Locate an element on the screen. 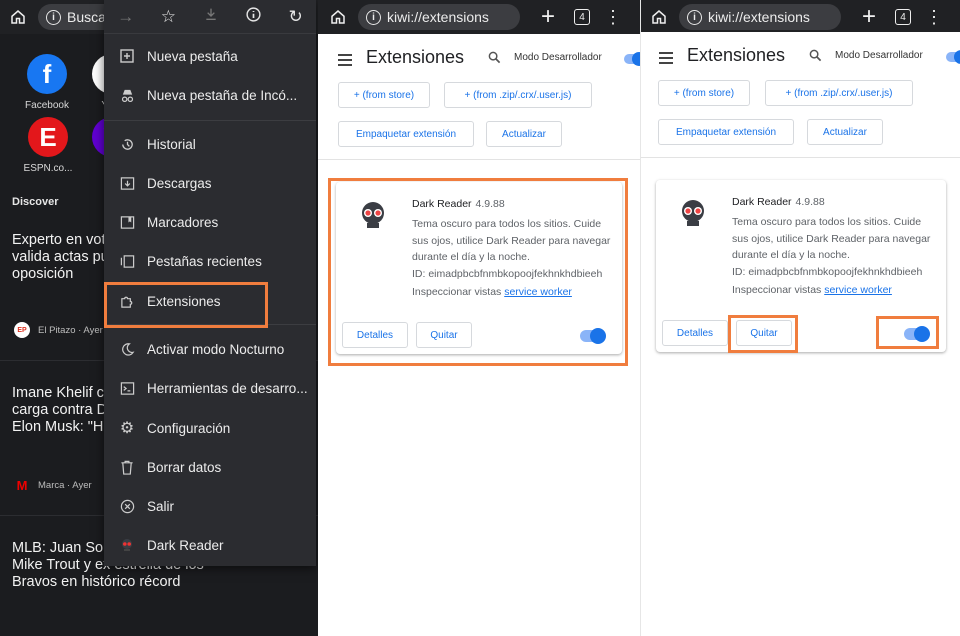 Image resolution: width=960 pixels, height=636 pixels. plus-box-icon is located at coordinates (127, 56).